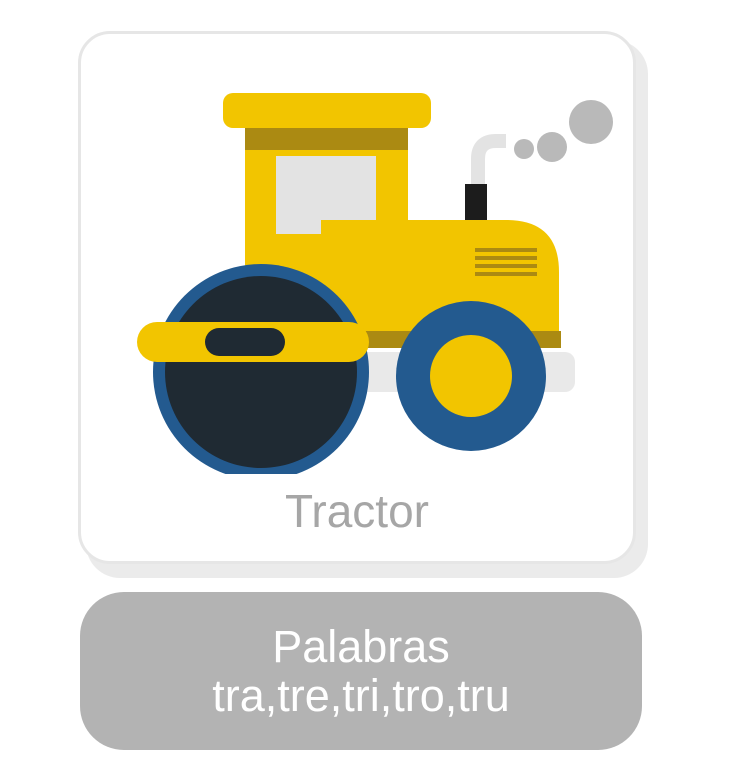 This screenshot has height=780, width=732. What do you see at coordinates (591, 122) in the screenshot?
I see `smoke-puff-large` at bounding box center [591, 122].